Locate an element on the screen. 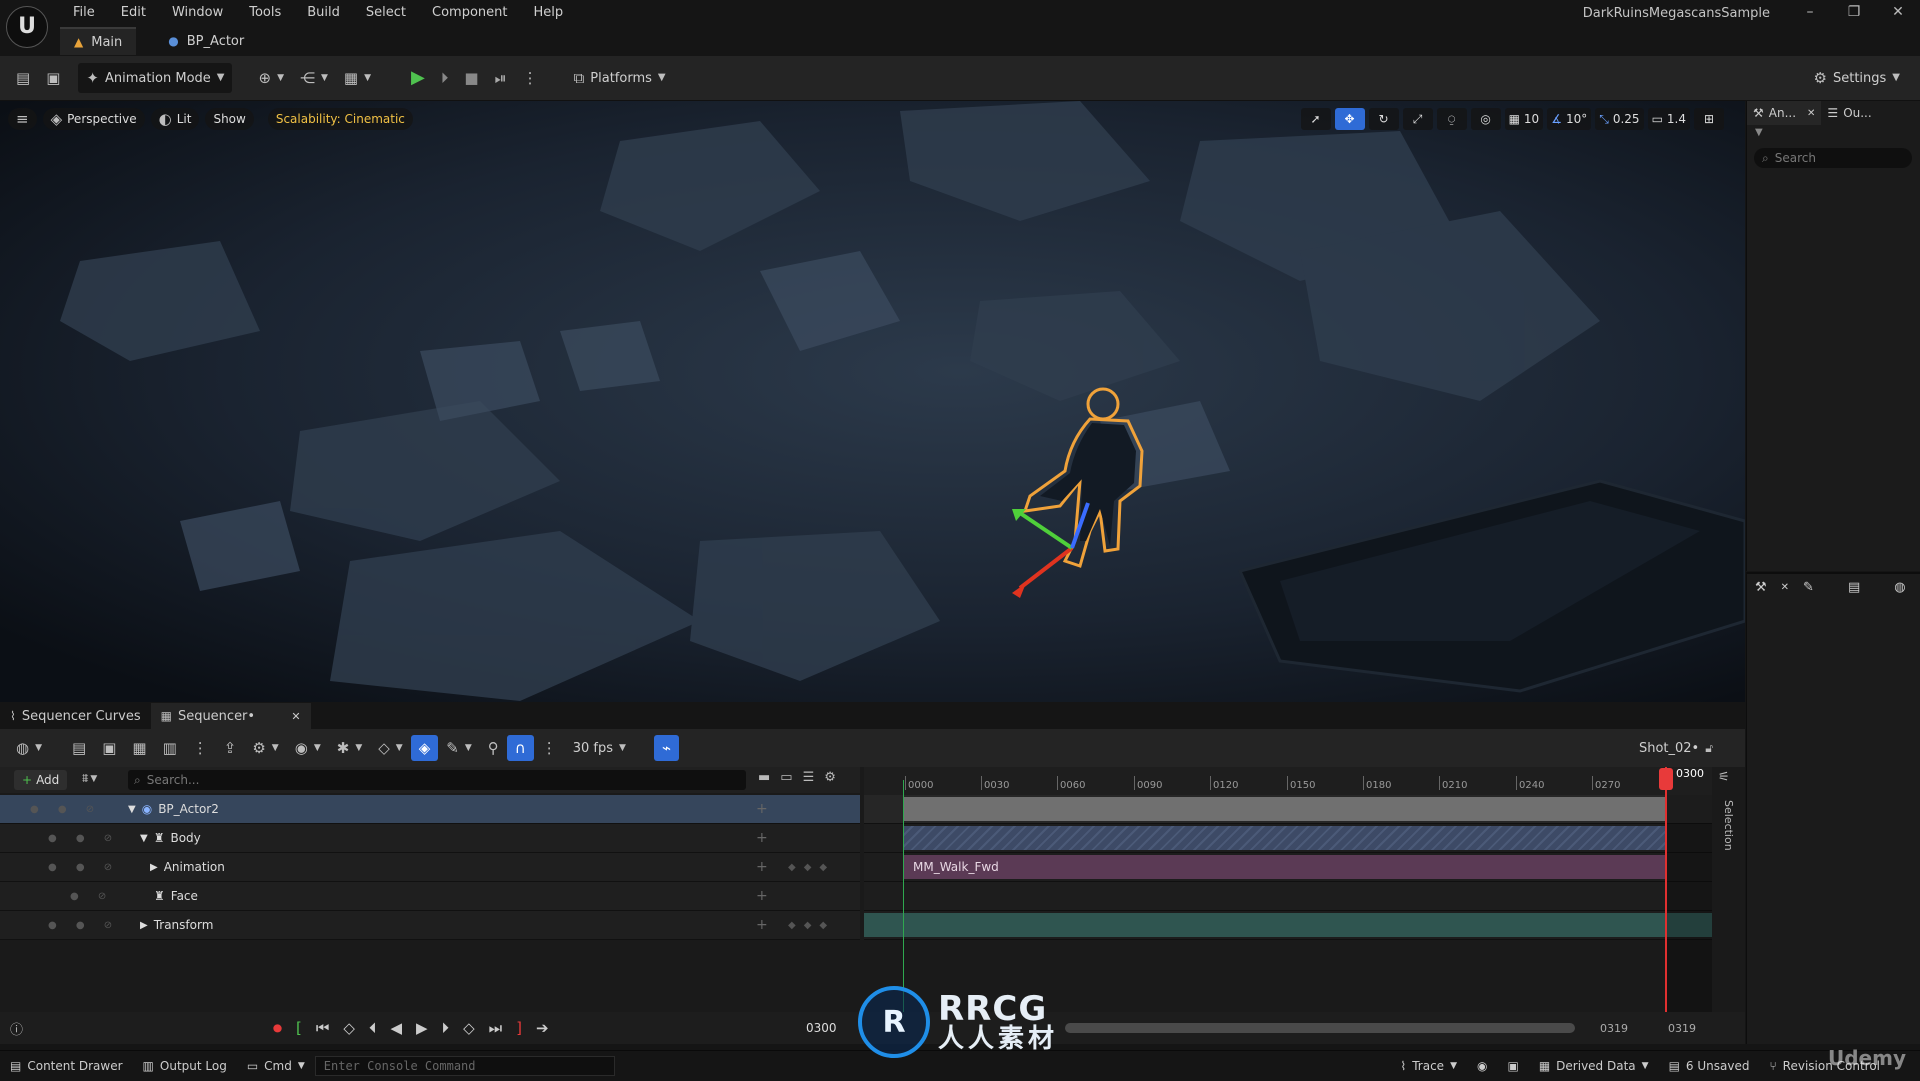  timeline-options-icon: ⚟ is located at coordinates (1724, 777).